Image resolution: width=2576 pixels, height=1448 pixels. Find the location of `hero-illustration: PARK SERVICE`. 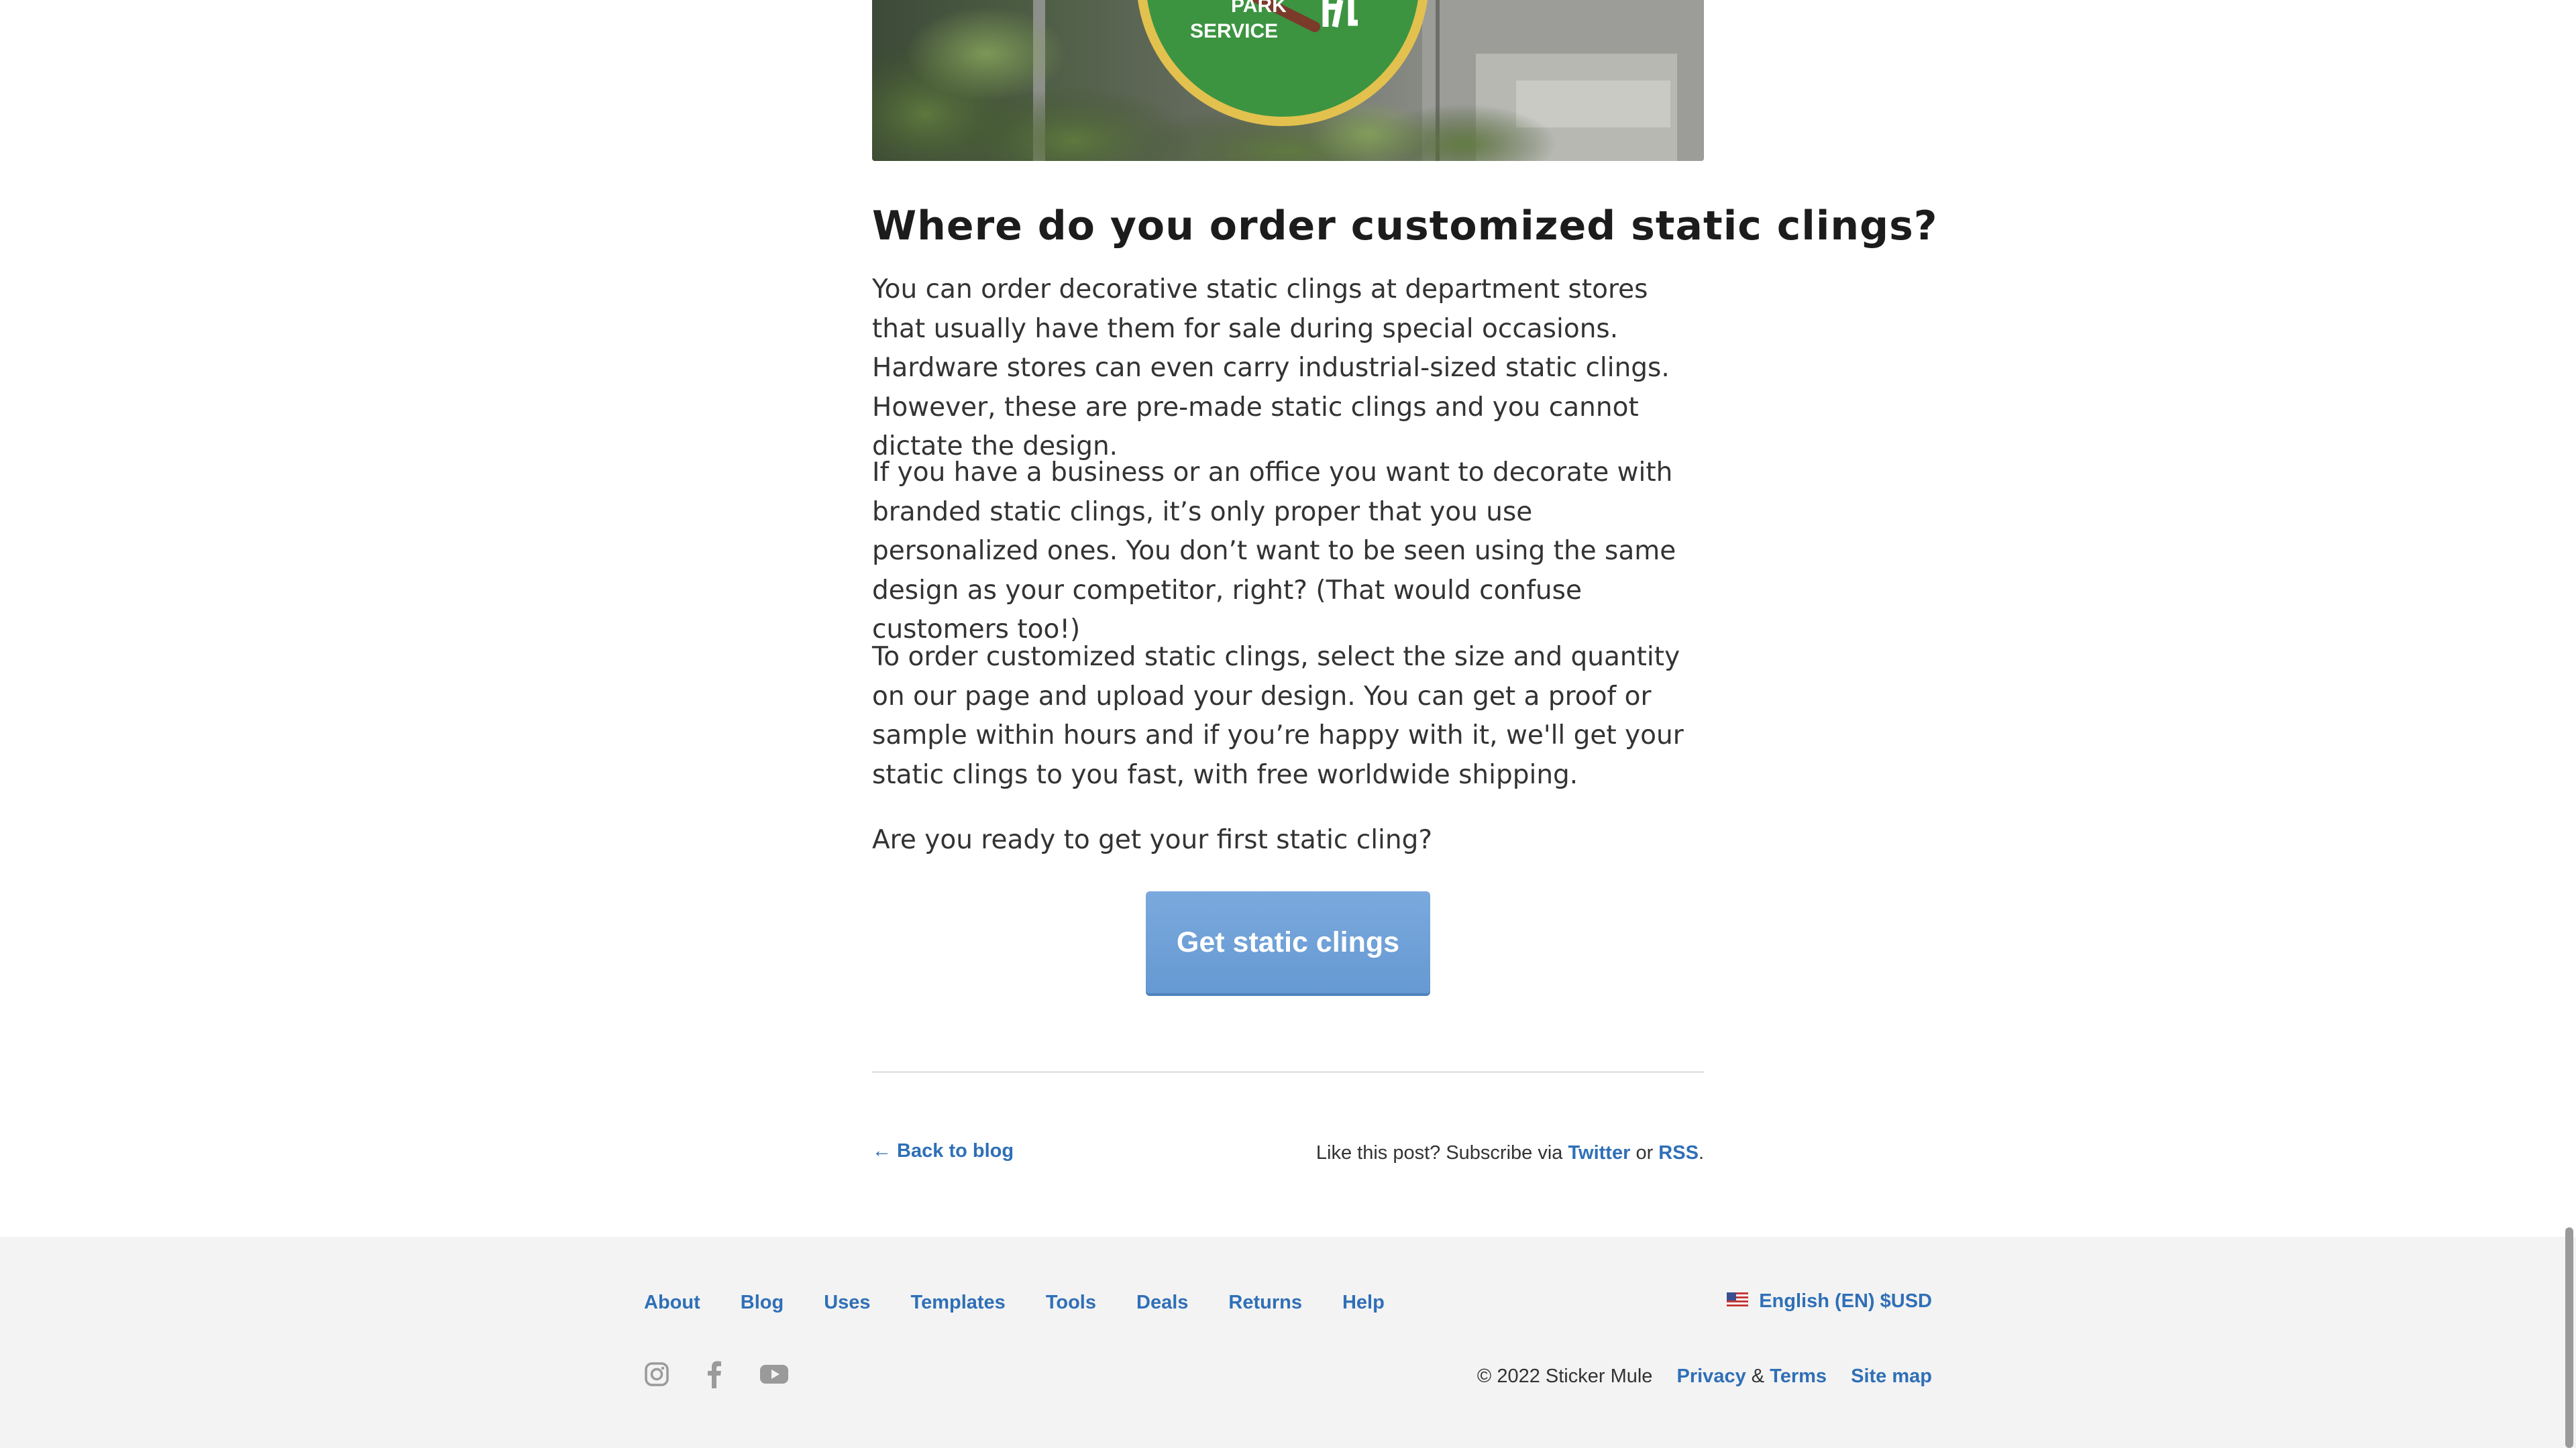

hero-illustration: PARK SERVICE is located at coordinates (1288, 80).